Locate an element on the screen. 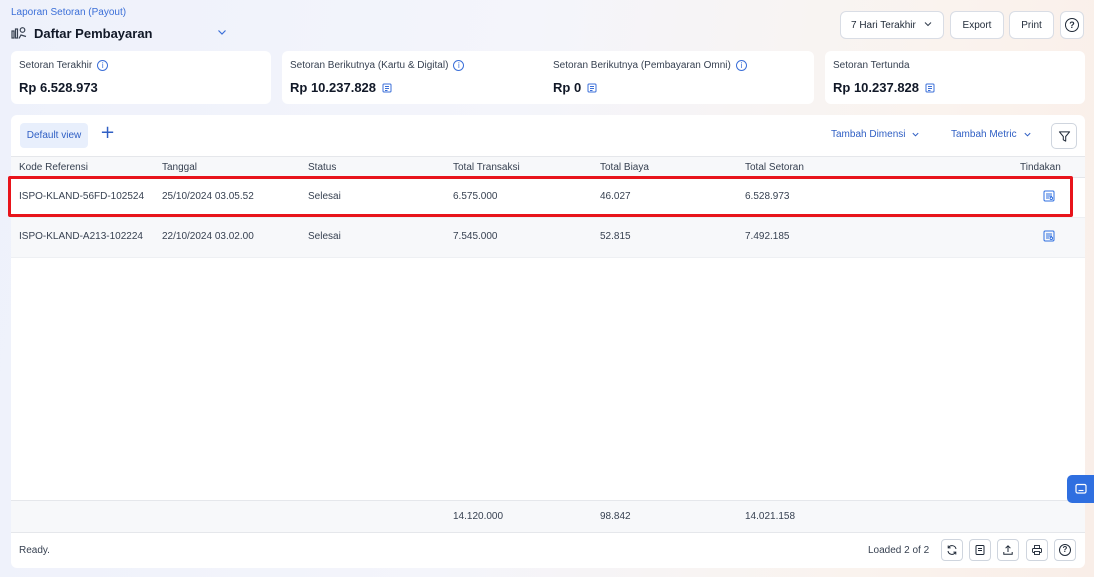 This screenshot has width=1094, height=577. loaded-count: Loaded 2 of 2 is located at coordinates (899, 550).